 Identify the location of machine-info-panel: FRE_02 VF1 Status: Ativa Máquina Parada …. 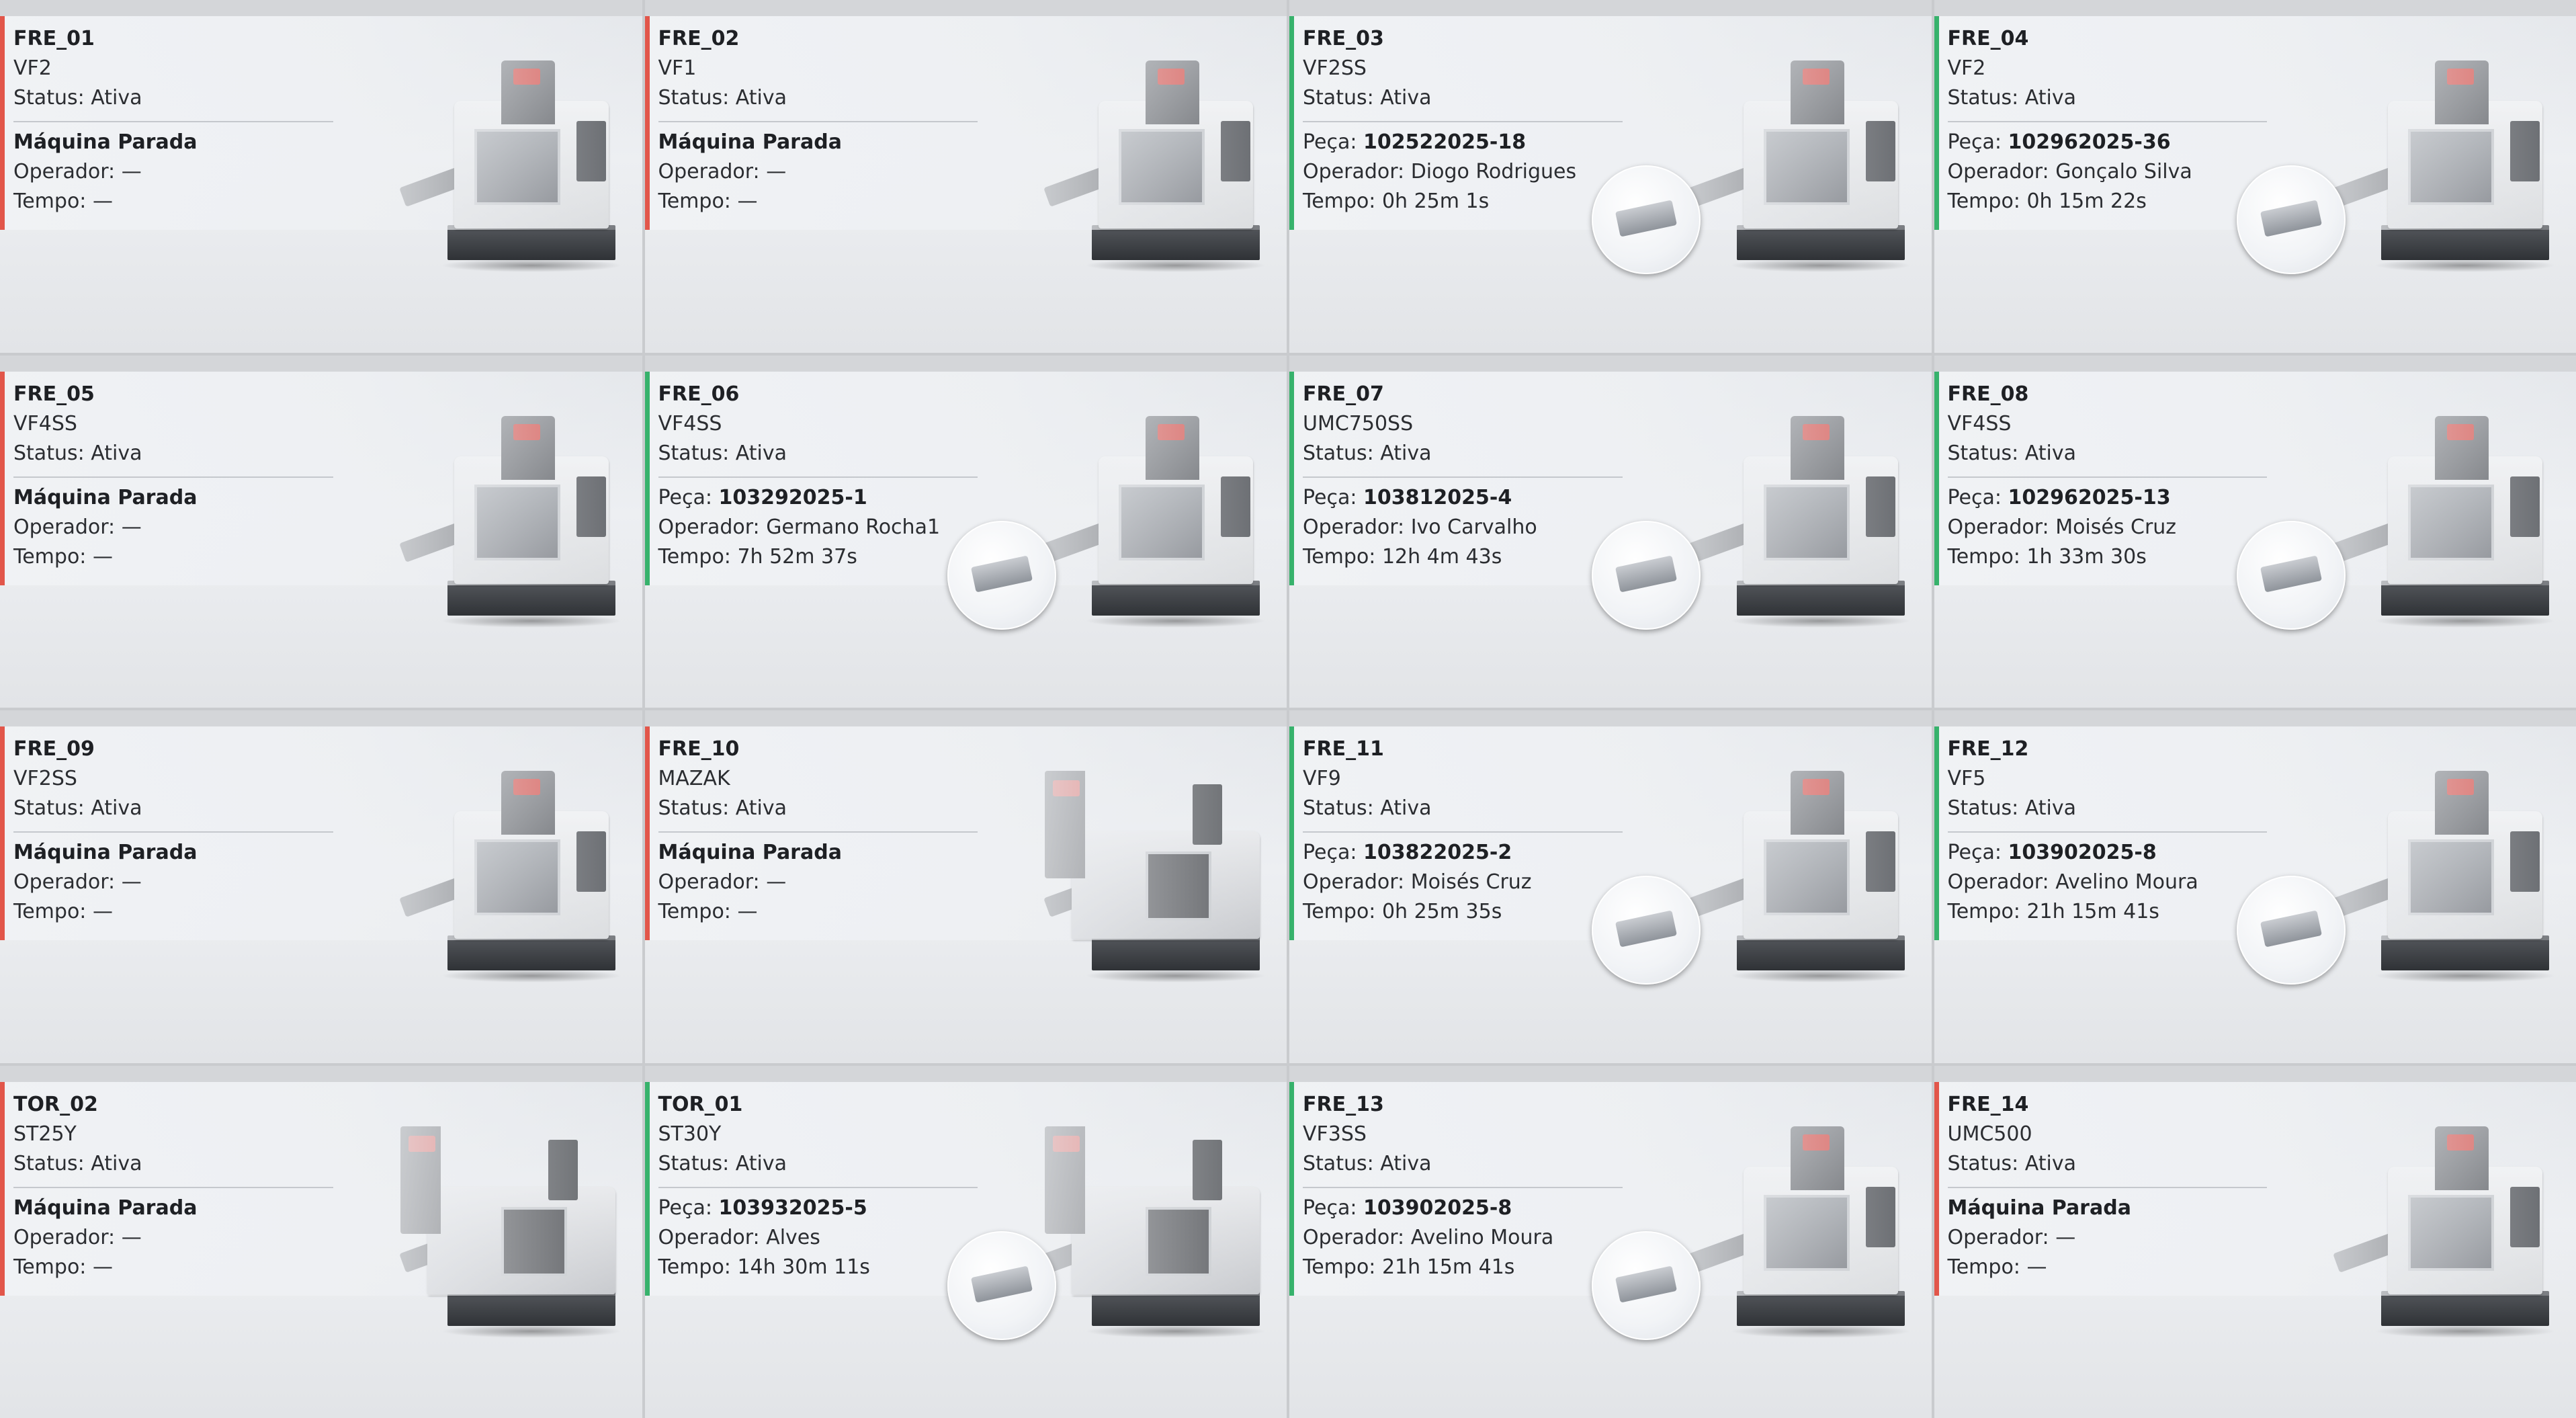
(965, 123).